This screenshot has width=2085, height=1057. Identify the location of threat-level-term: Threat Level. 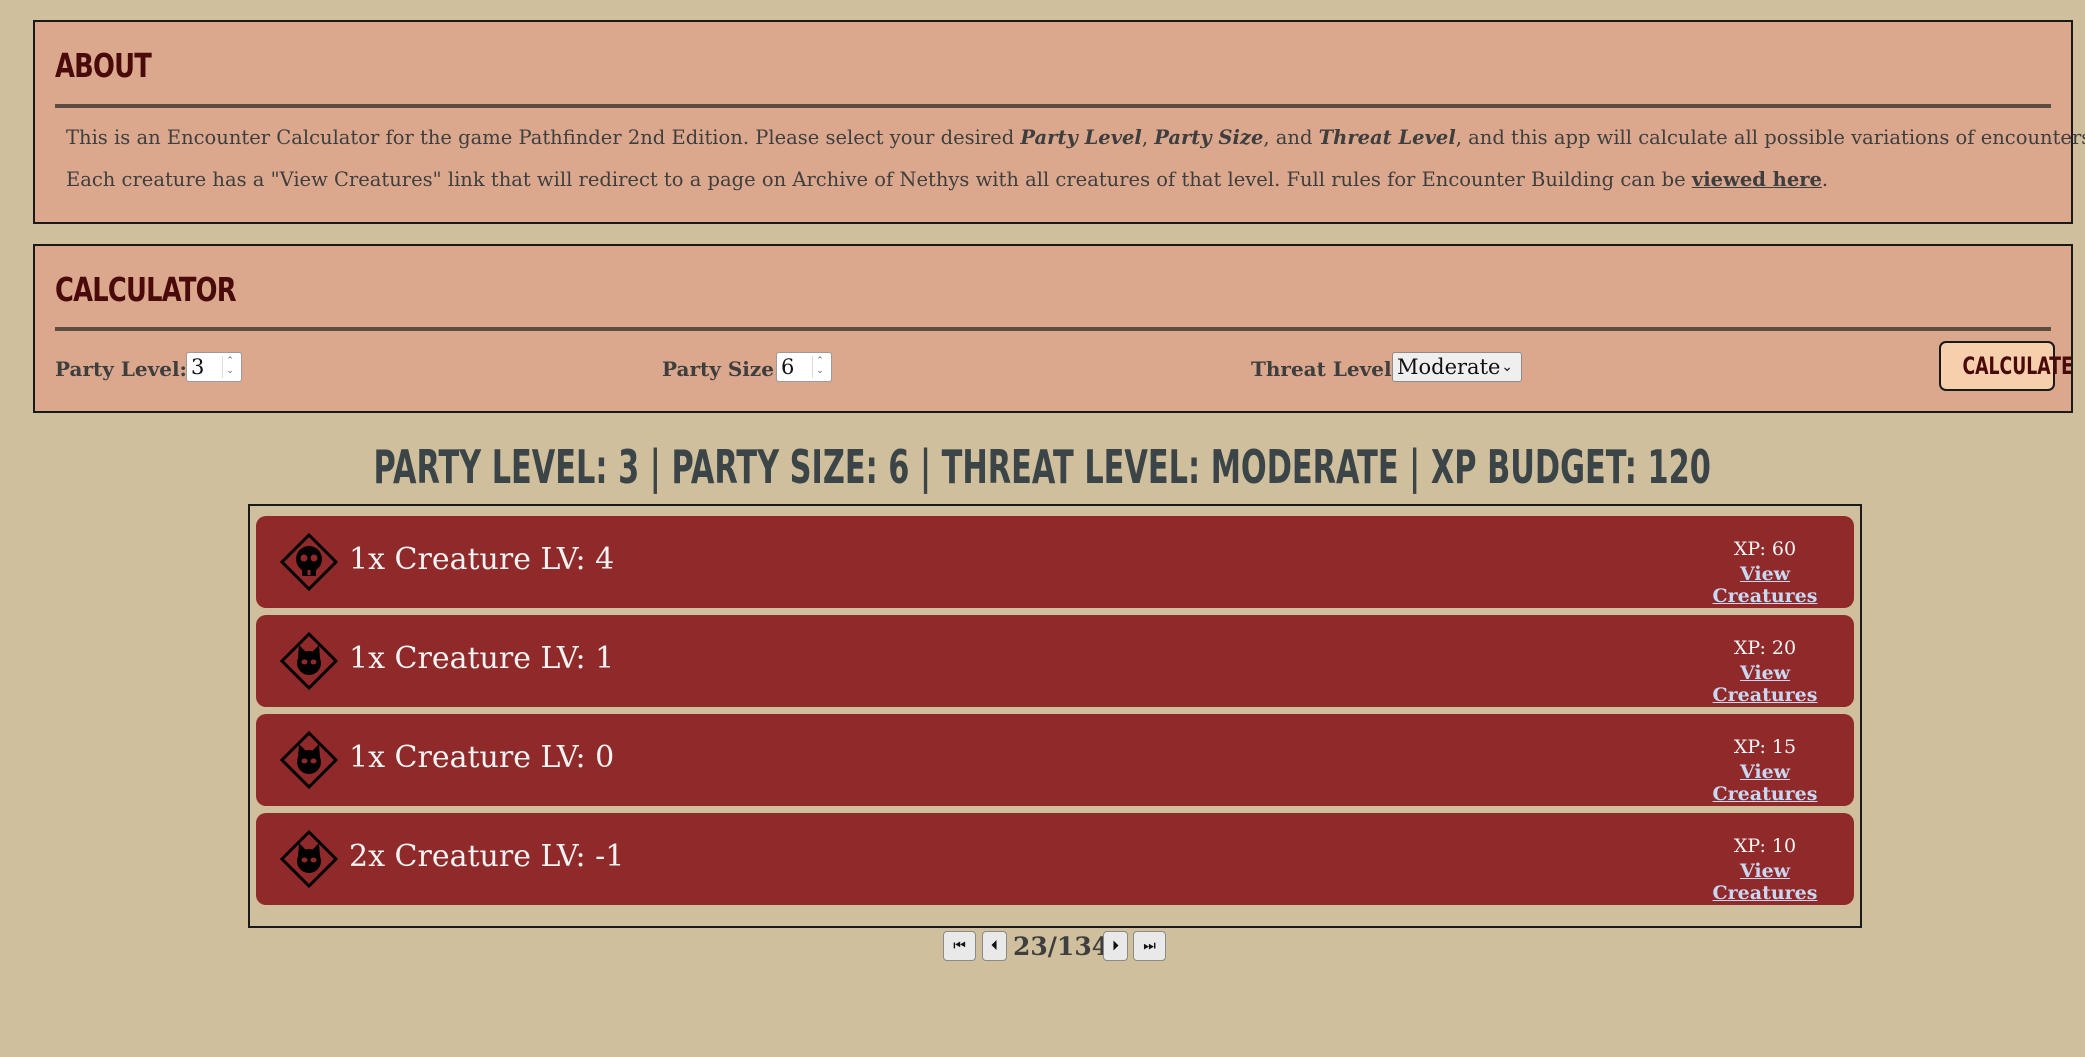
(1387, 137).